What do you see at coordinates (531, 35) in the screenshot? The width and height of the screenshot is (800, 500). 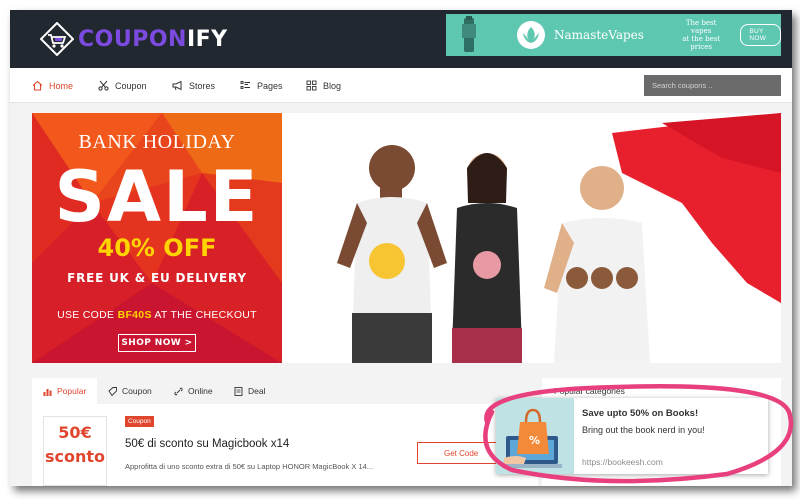 I see `lotus-icon` at bounding box center [531, 35].